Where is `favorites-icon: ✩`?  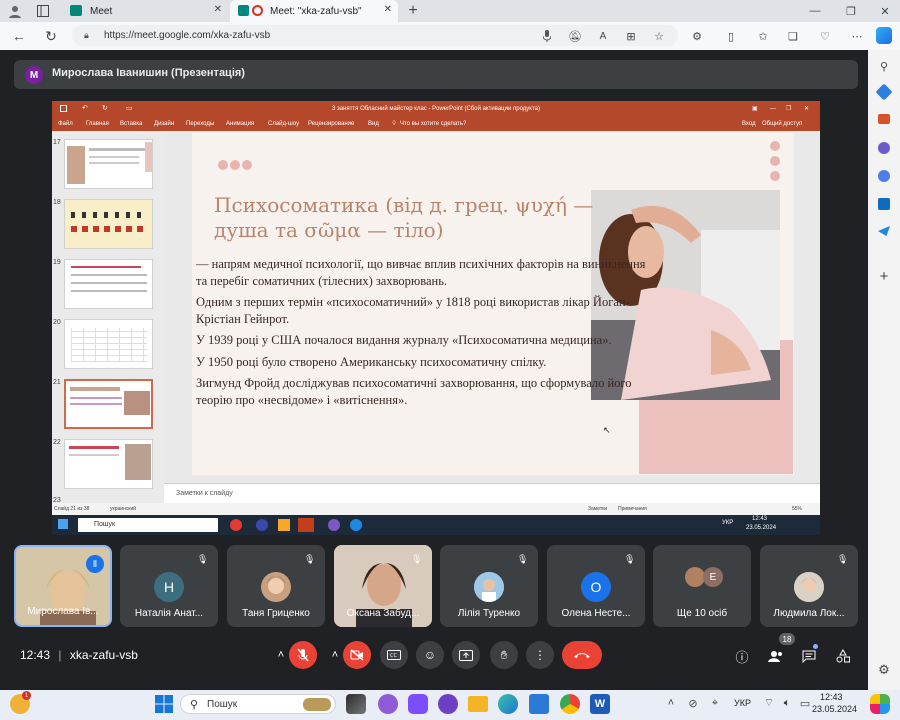 favorites-icon: ✩ is located at coordinates (763, 36).